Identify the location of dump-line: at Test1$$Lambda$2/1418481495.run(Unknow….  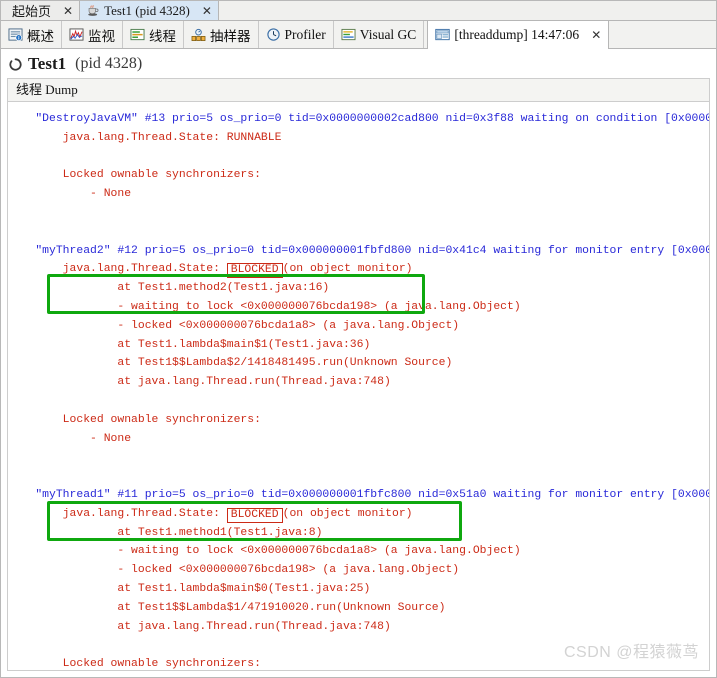
(230, 363).